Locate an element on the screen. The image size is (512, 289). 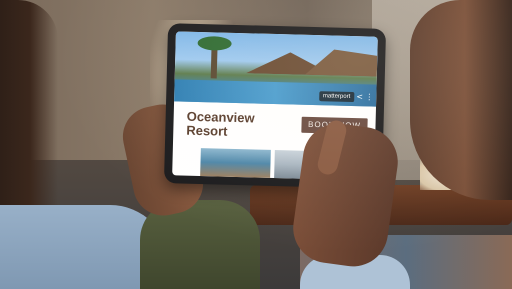
share-icon: < is located at coordinates (360, 97).